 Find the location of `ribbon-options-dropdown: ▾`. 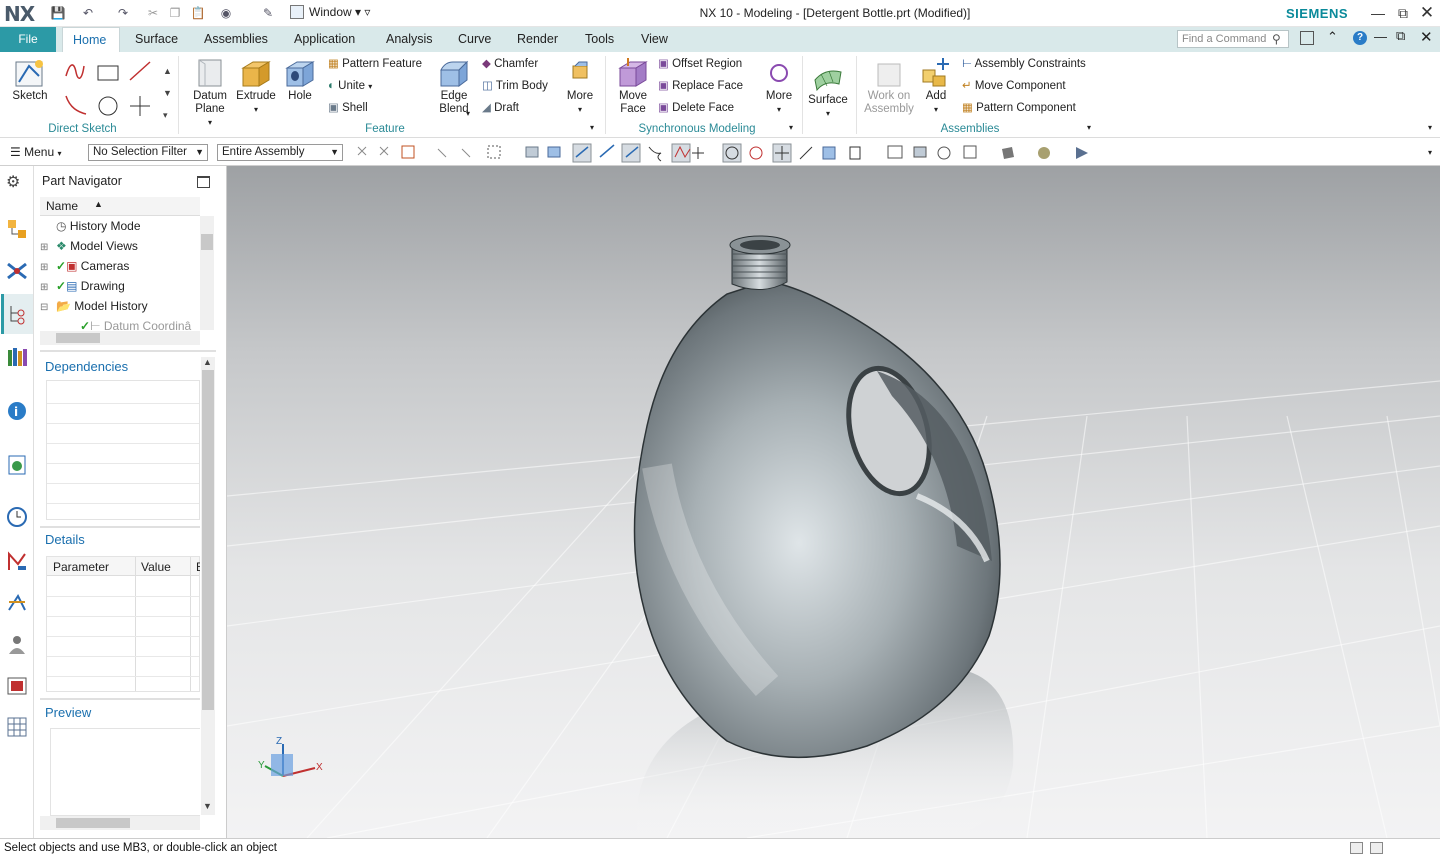

ribbon-options-dropdown: ▾ is located at coordinates (1430, 127).